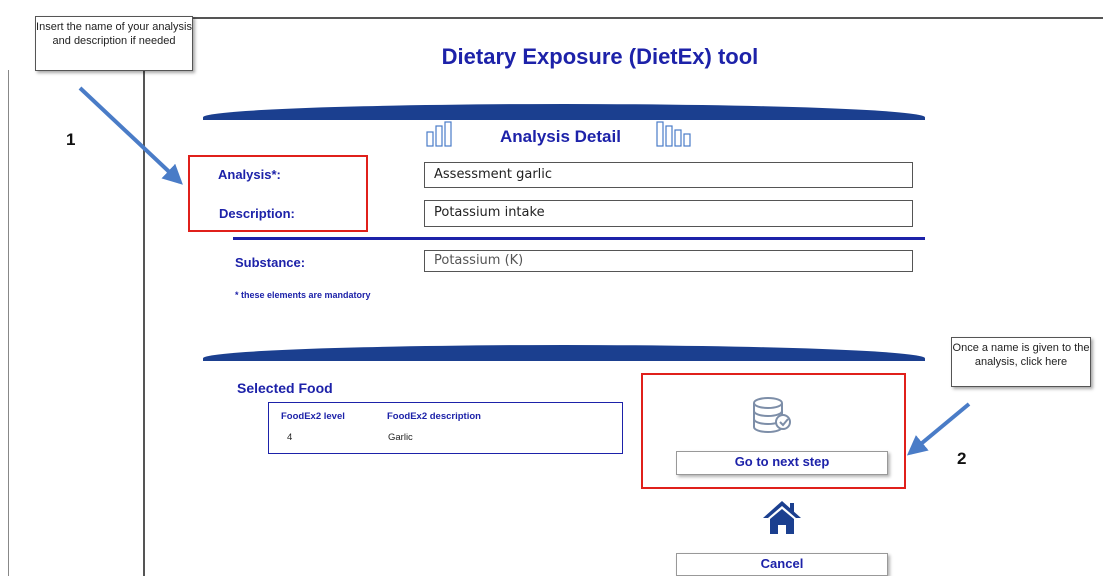  What do you see at coordinates (303, 295) in the screenshot?
I see `mandatory-note: * these elements are mandatory` at bounding box center [303, 295].